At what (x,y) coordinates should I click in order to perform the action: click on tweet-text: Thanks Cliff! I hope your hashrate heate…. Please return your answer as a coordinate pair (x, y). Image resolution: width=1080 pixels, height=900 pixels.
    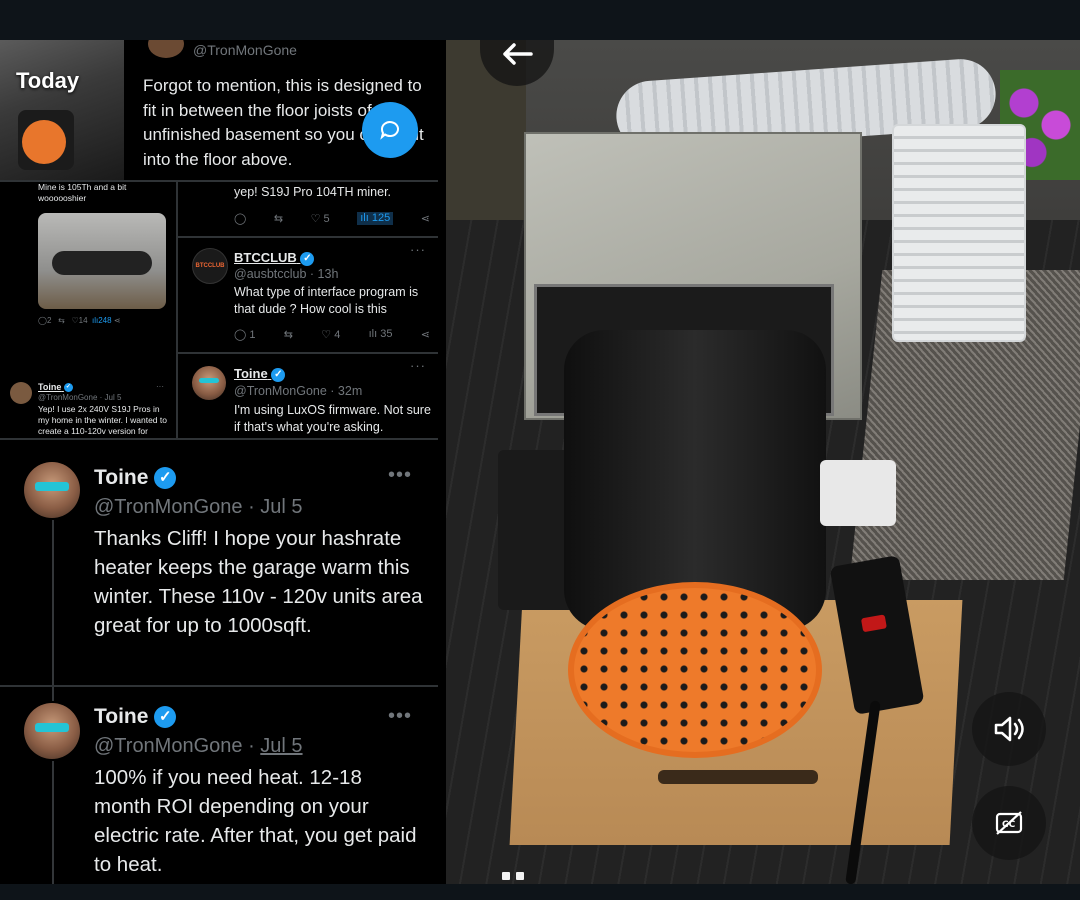
    Looking at the image, I should click on (258, 582).